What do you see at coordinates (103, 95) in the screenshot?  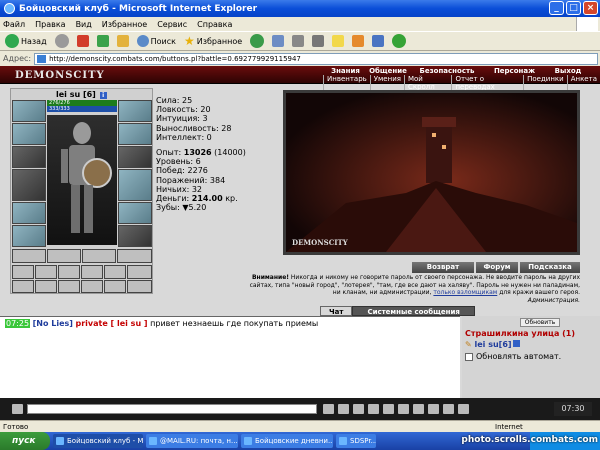 I see `info-icon: i` at bounding box center [103, 95].